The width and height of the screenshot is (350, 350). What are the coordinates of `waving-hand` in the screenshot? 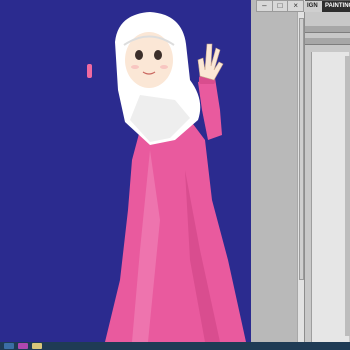 It's located at (210, 62).